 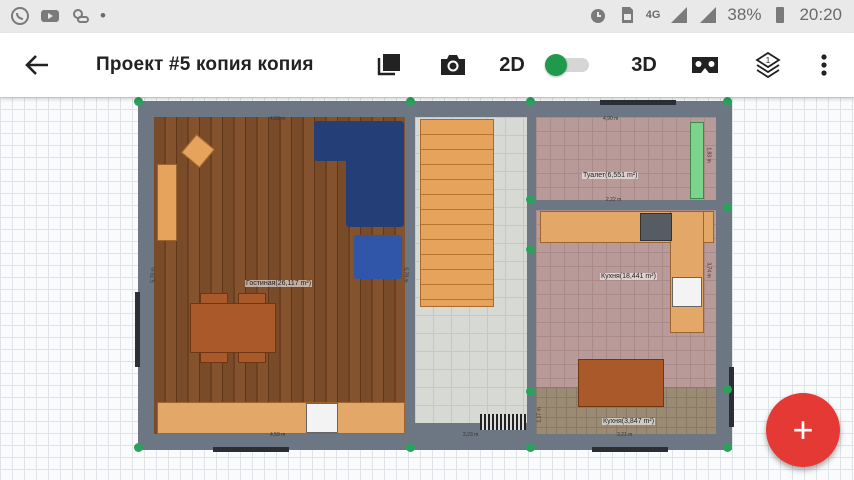 I want to click on window-bottom-right, so click(x=630, y=449).